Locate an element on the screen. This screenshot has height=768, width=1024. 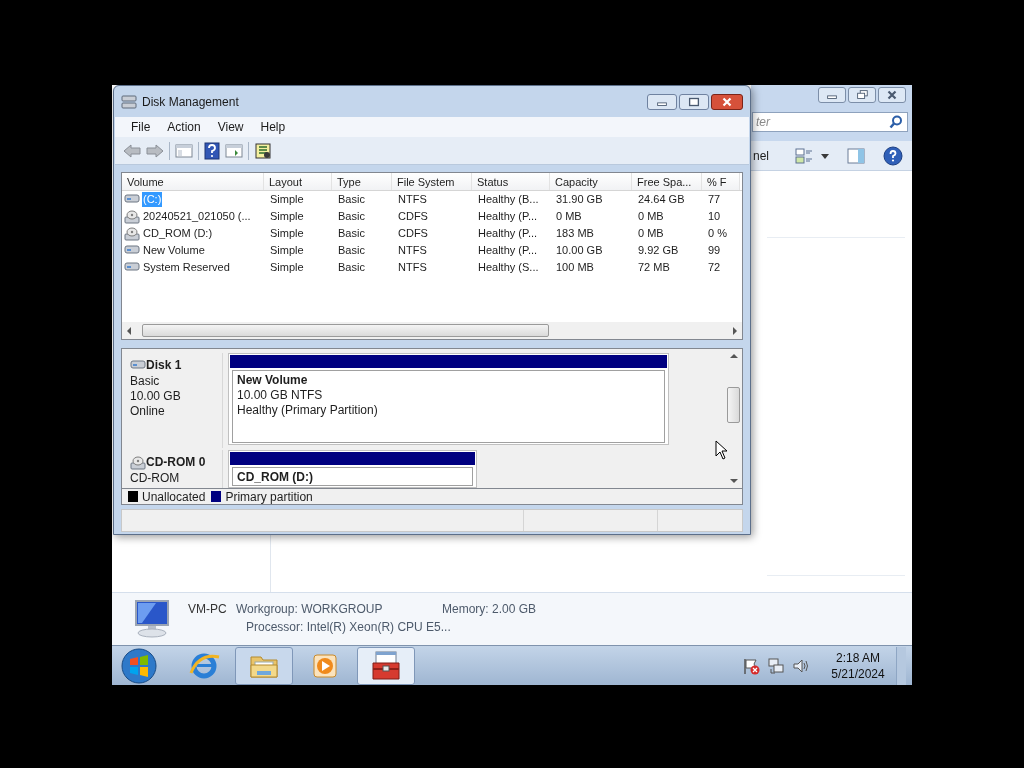
taskbar-button is located at coordinates (386, 665).